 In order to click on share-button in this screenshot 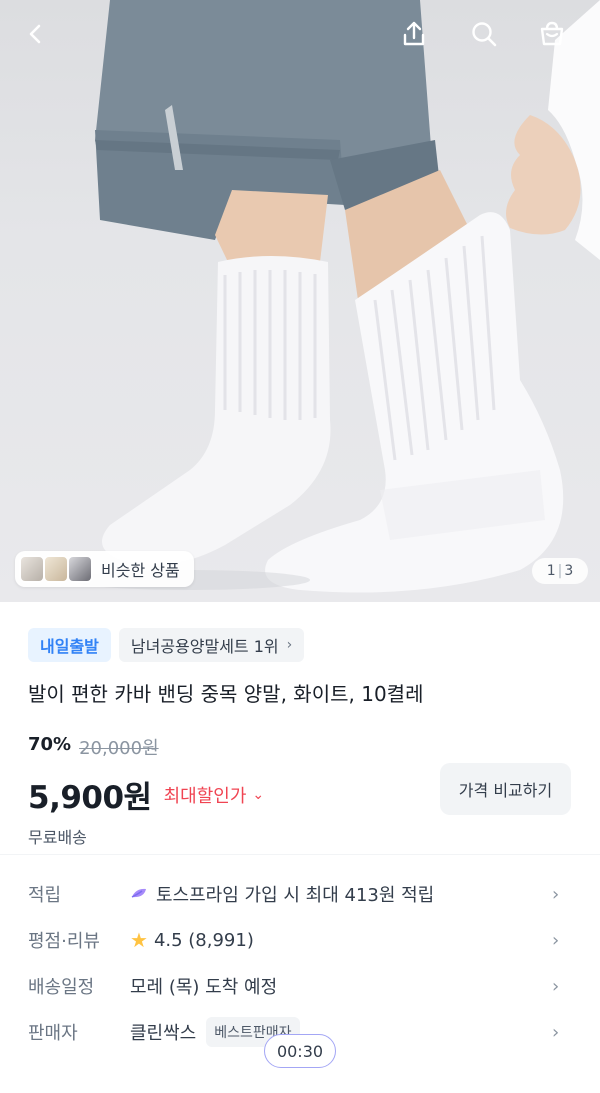, I will do `click(414, 34)`.